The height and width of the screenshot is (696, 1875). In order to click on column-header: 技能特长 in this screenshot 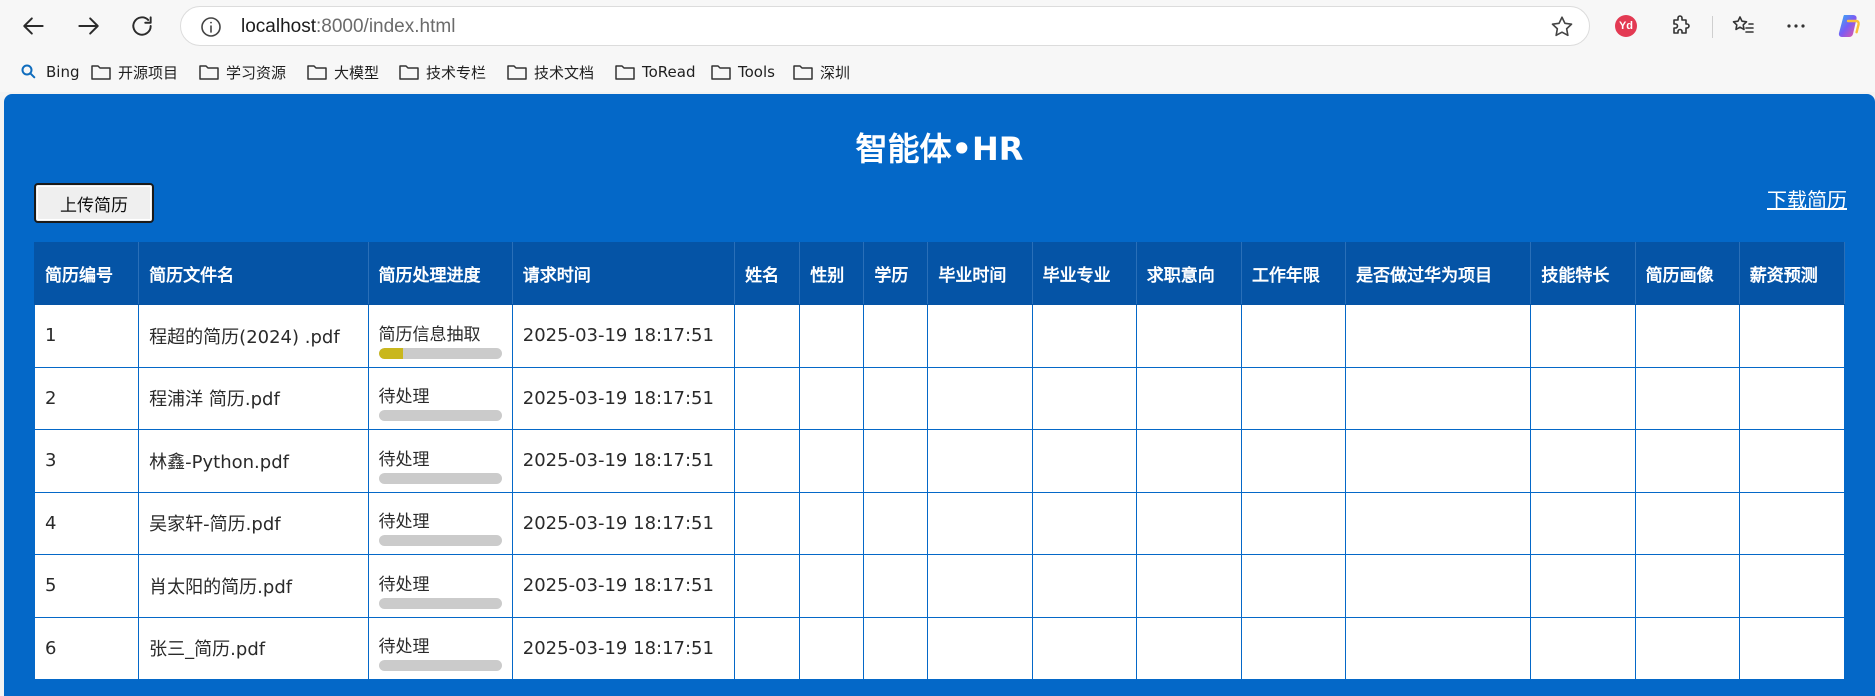, I will do `click(1583, 273)`.